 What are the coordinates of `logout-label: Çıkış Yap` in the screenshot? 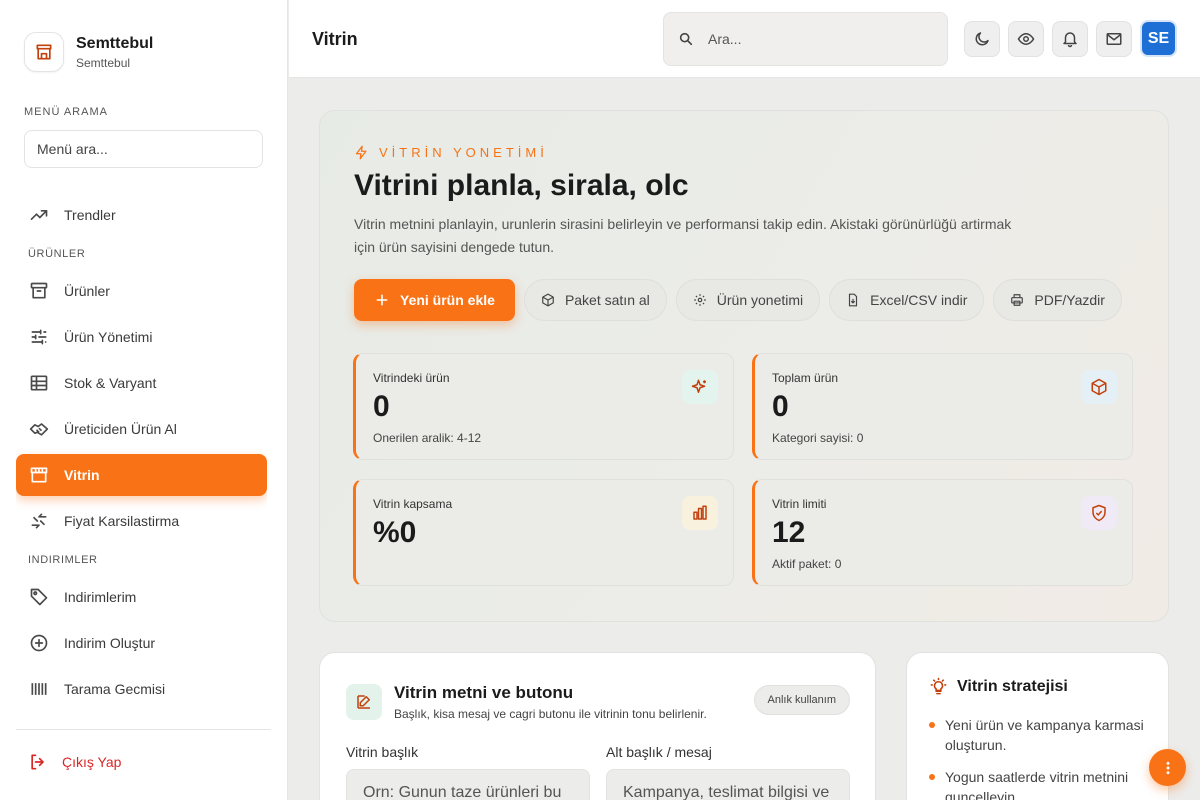 It's located at (92, 762).